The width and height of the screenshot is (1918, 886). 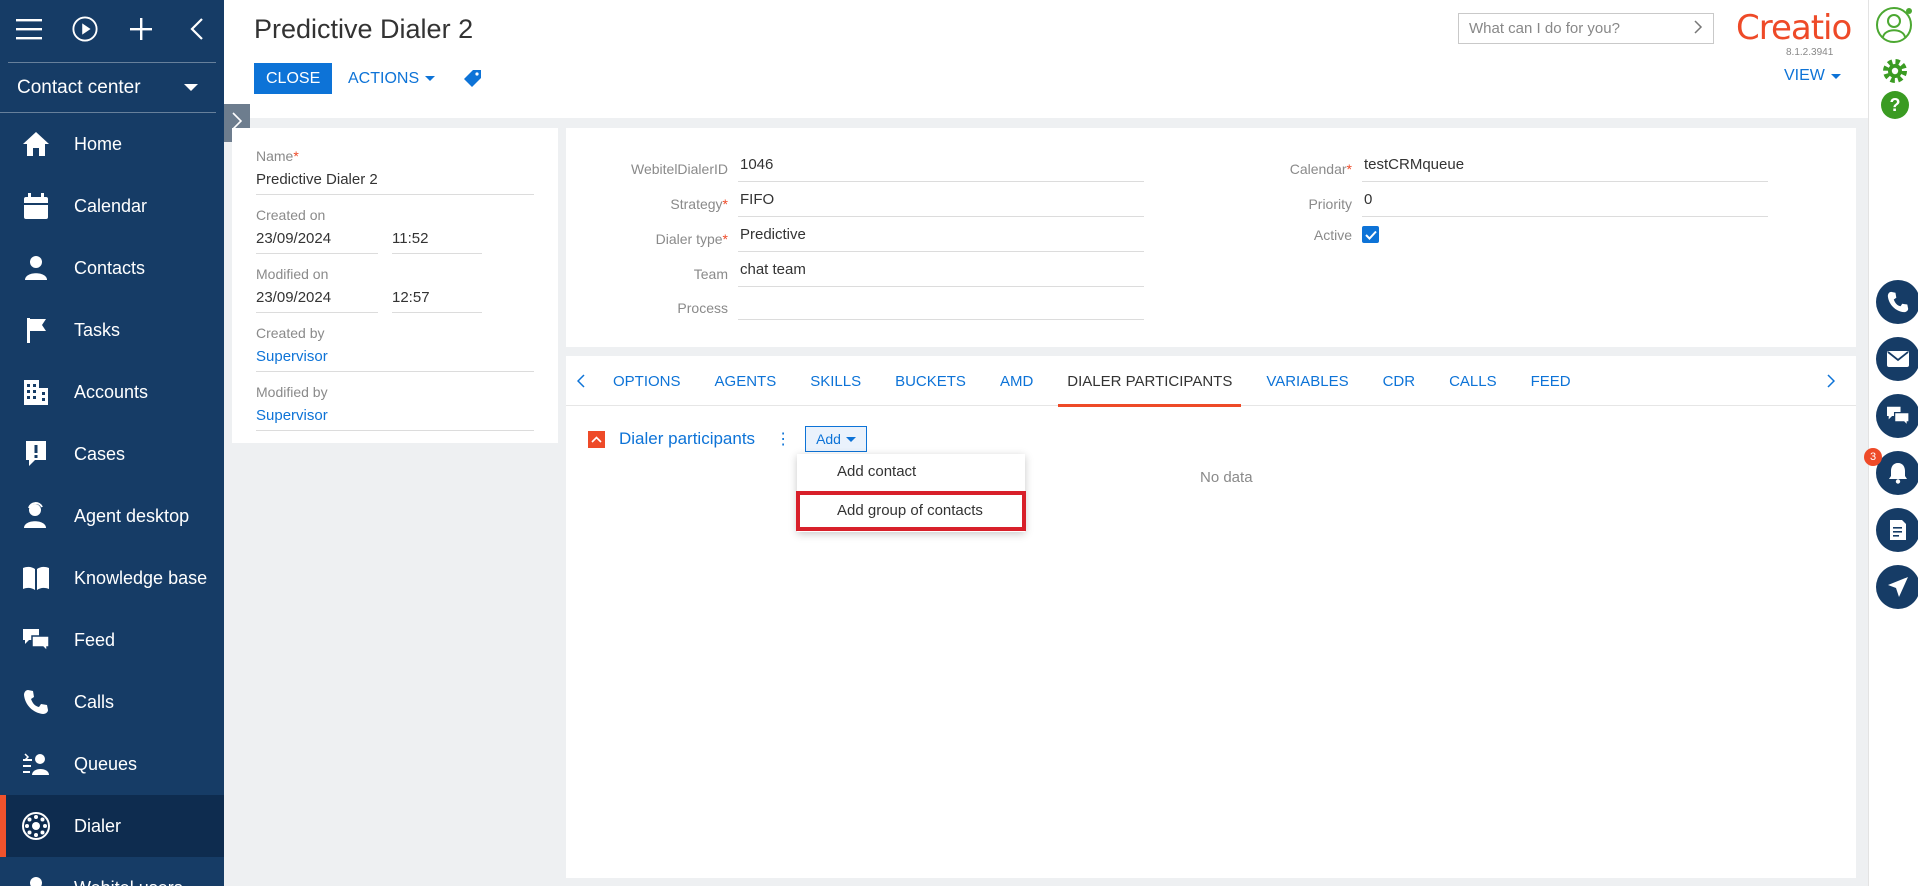 I want to click on gear-icon, so click(x=1895, y=73).